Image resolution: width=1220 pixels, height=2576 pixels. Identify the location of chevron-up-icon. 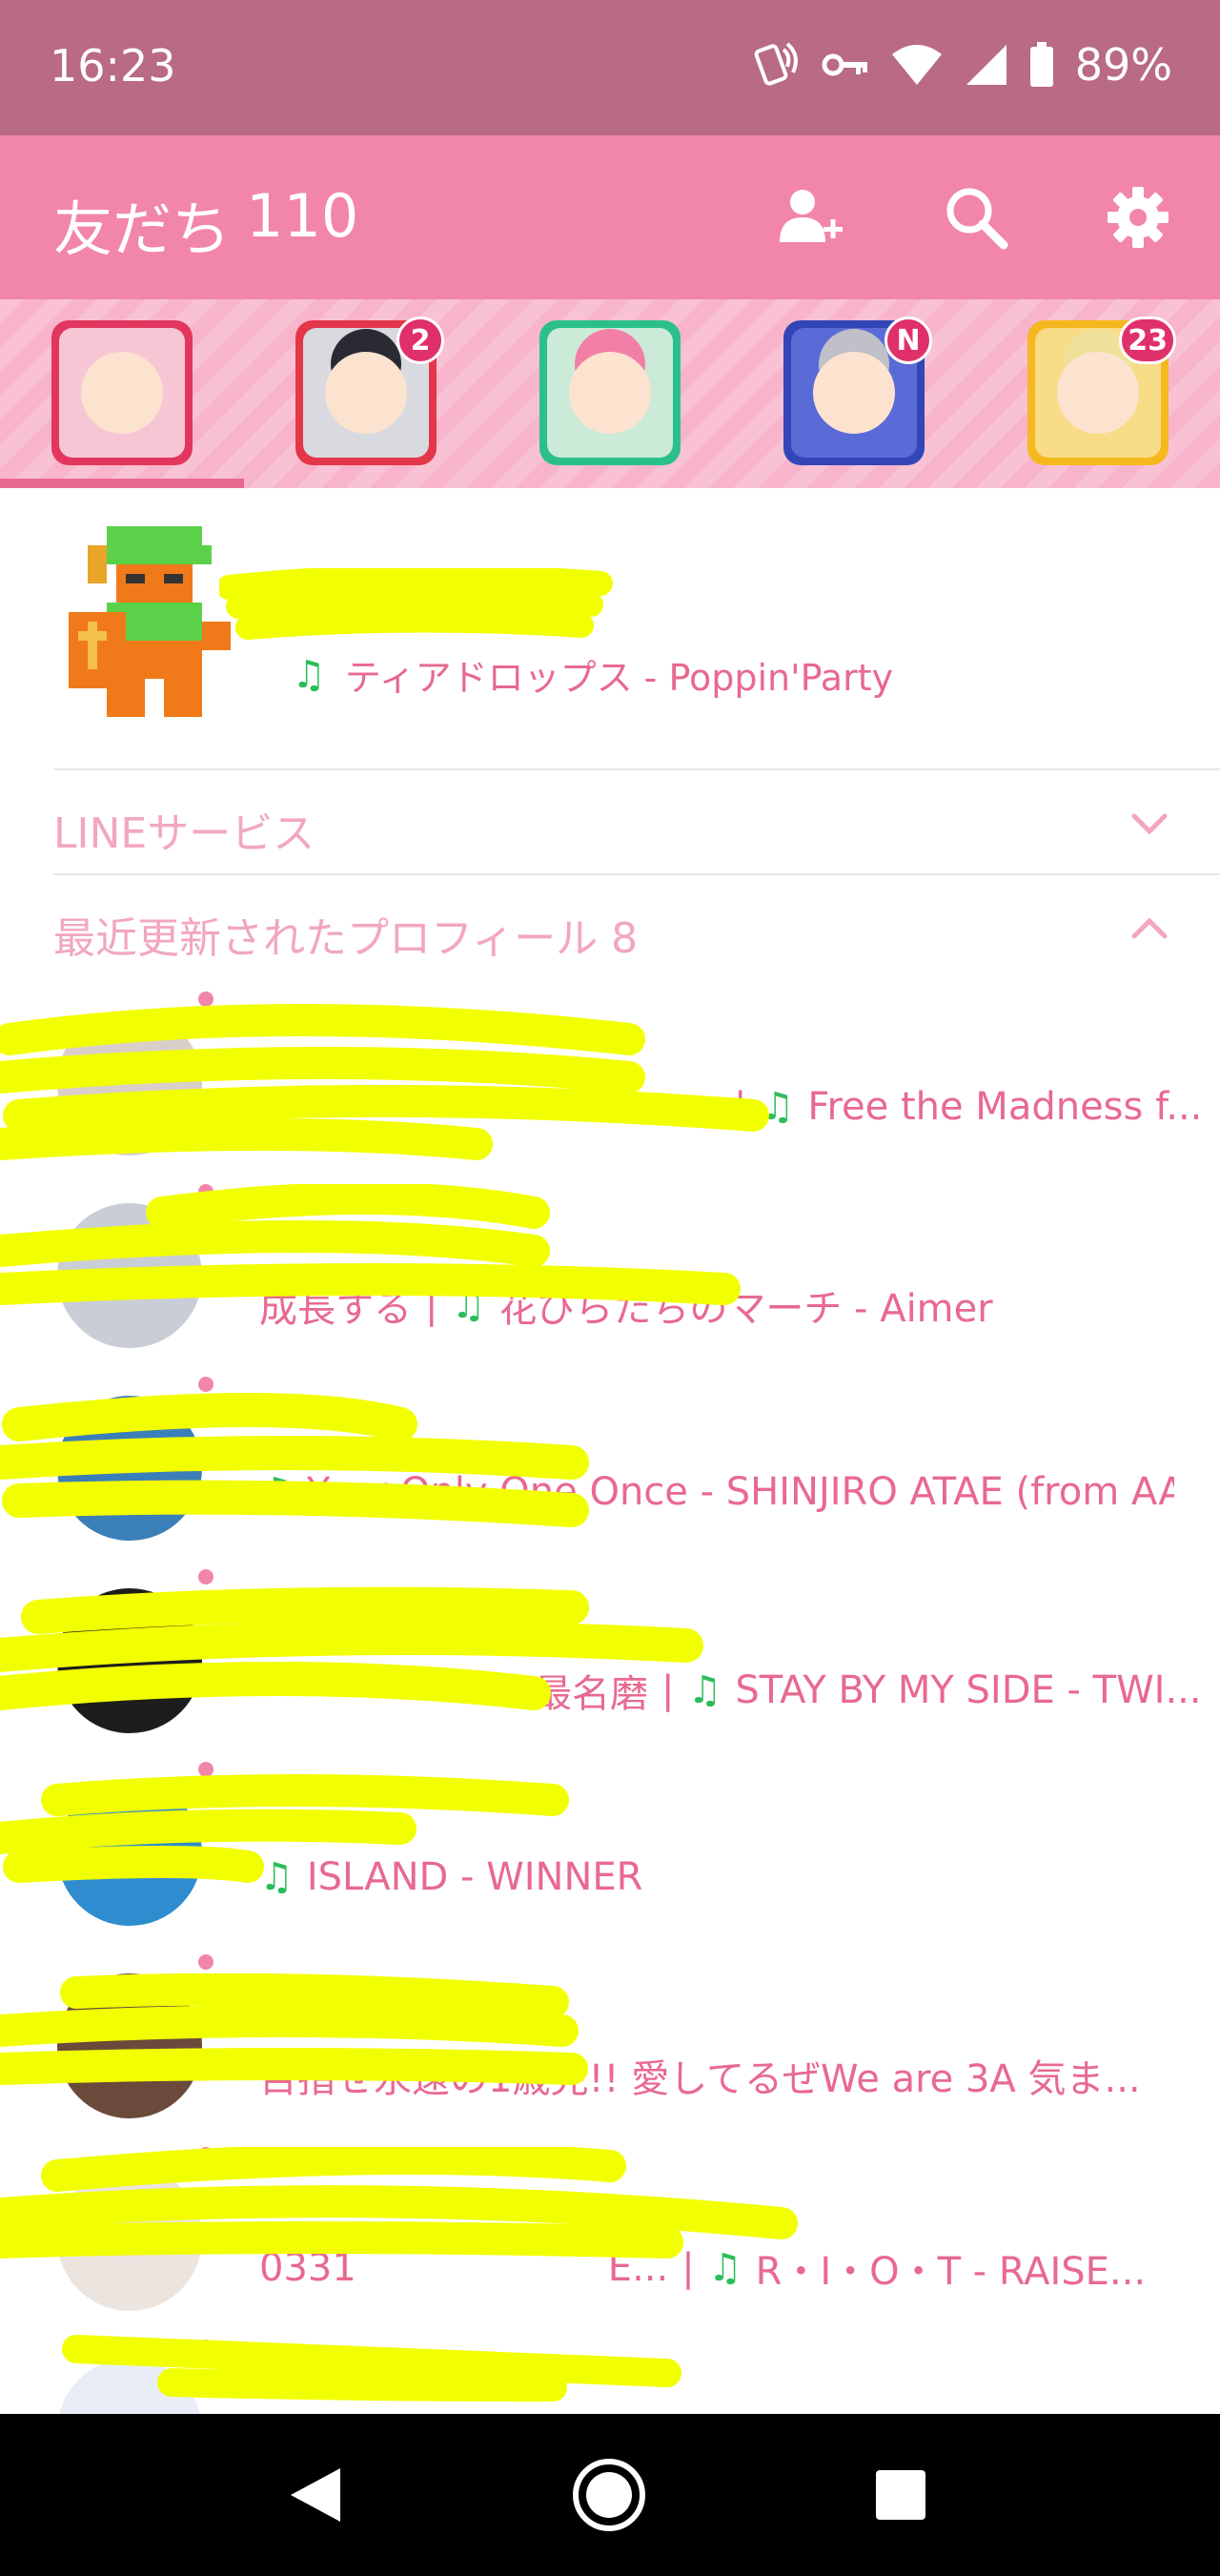
(1149, 928).